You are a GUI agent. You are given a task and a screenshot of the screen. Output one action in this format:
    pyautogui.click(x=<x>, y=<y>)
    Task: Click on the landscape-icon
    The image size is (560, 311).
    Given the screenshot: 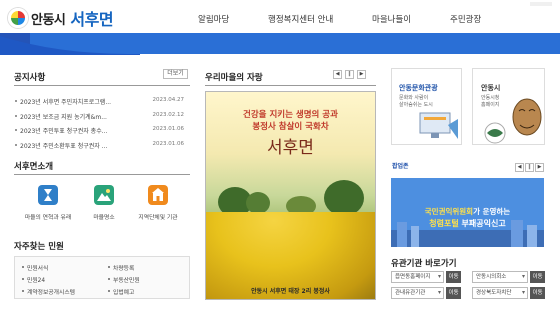 What is the action you would take?
    pyautogui.click(x=104, y=195)
    